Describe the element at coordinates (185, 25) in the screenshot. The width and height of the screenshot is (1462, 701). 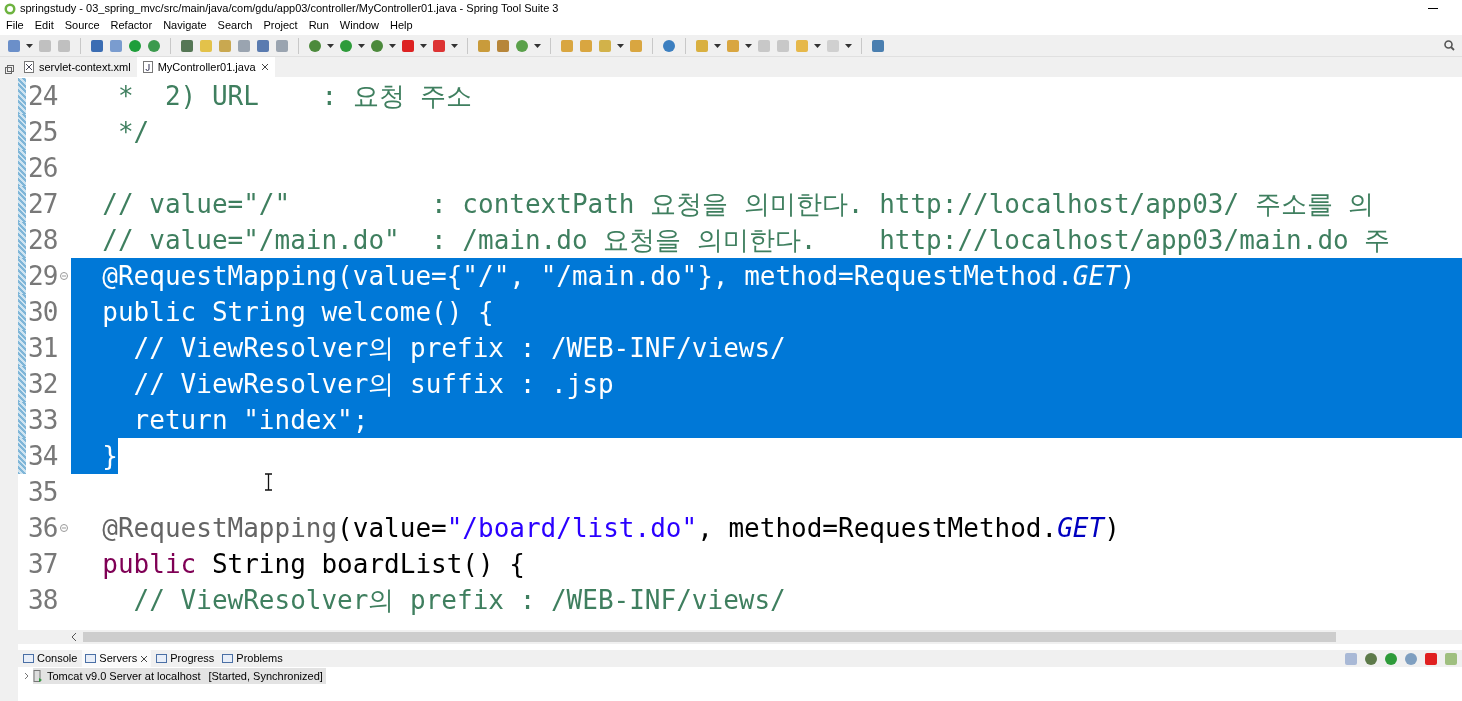
I see `menu-item: Navigate` at that location.